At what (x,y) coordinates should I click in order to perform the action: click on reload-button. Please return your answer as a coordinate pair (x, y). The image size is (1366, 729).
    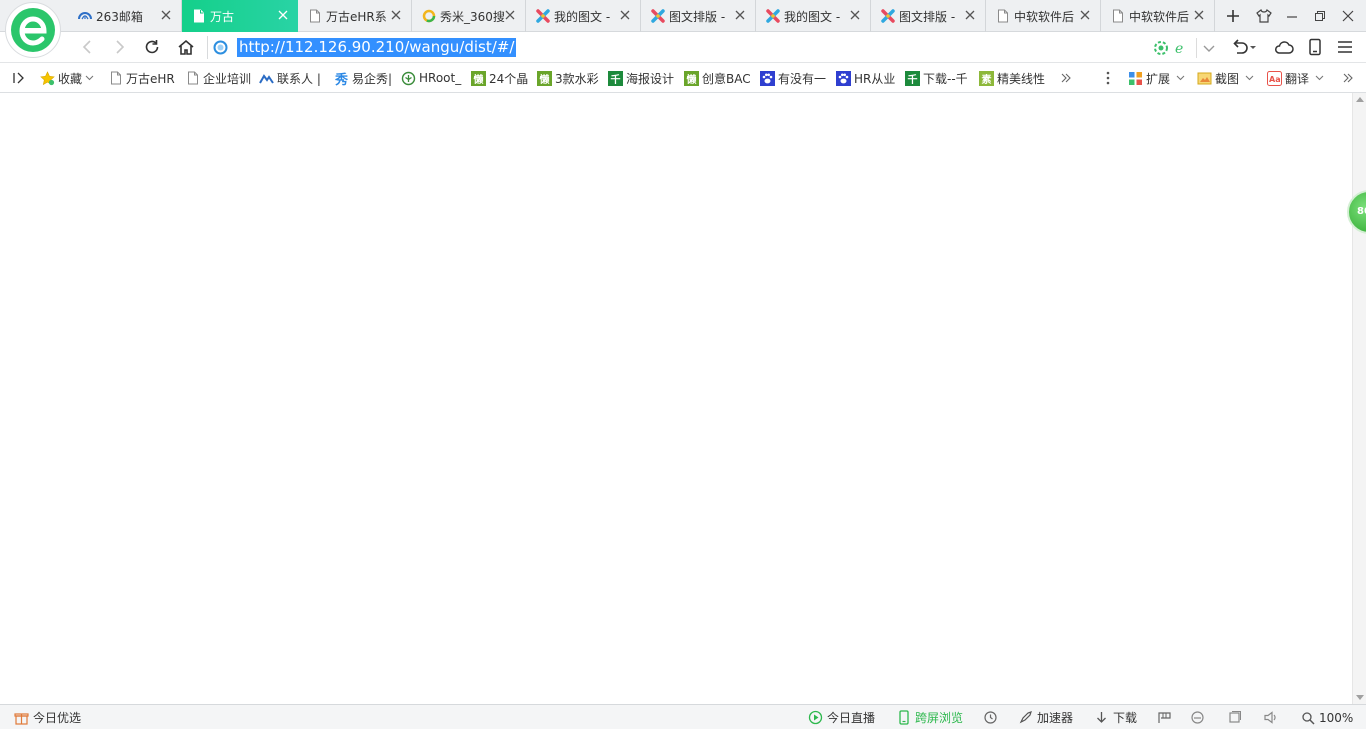
    Looking at the image, I should click on (152, 47).